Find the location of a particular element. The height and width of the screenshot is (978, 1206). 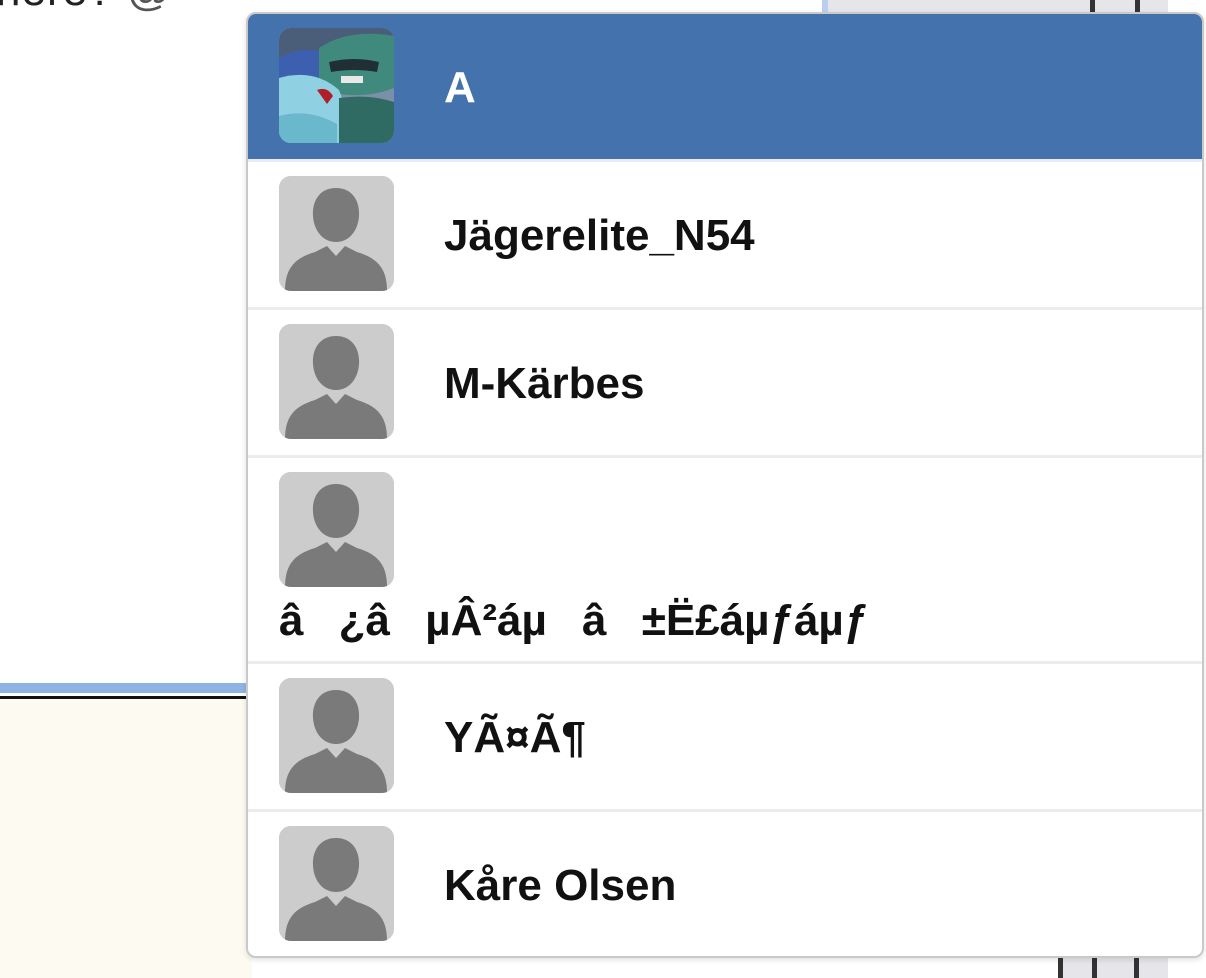

mention-username: M-Kärbes is located at coordinates (544, 383).